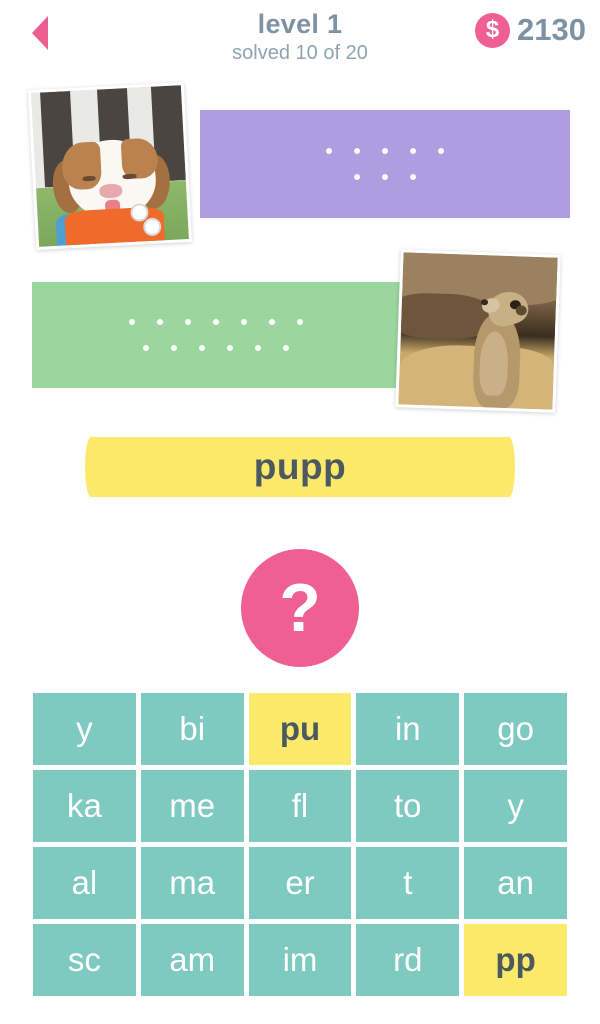 Image resolution: width=600 pixels, height=1024 pixels. I want to click on dot-row-2-b, so click(216, 348).